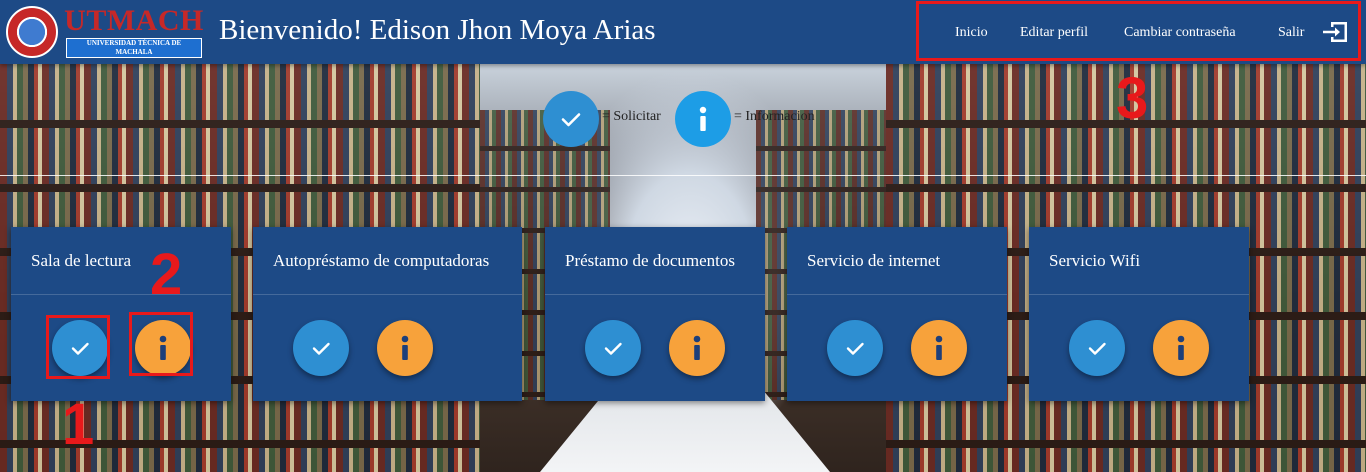  What do you see at coordinates (134, 43) in the screenshot?
I see `logo-subtitle-line1: UNIVERSIDAD TÉCNICA DE` at bounding box center [134, 43].